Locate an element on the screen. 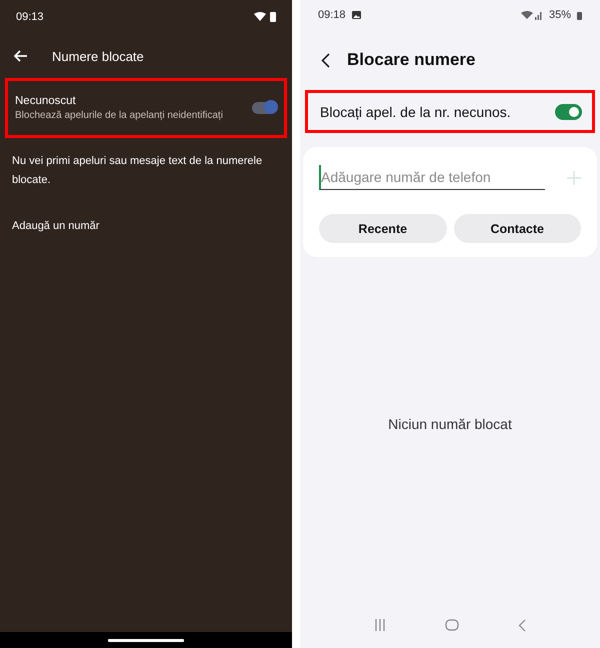  status-time: 09:13 is located at coordinates (30, 17).